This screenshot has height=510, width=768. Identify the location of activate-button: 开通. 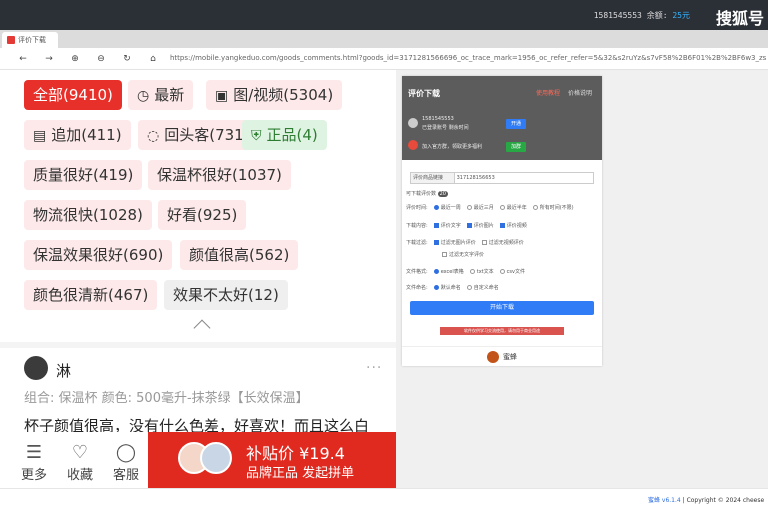
(516, 124).